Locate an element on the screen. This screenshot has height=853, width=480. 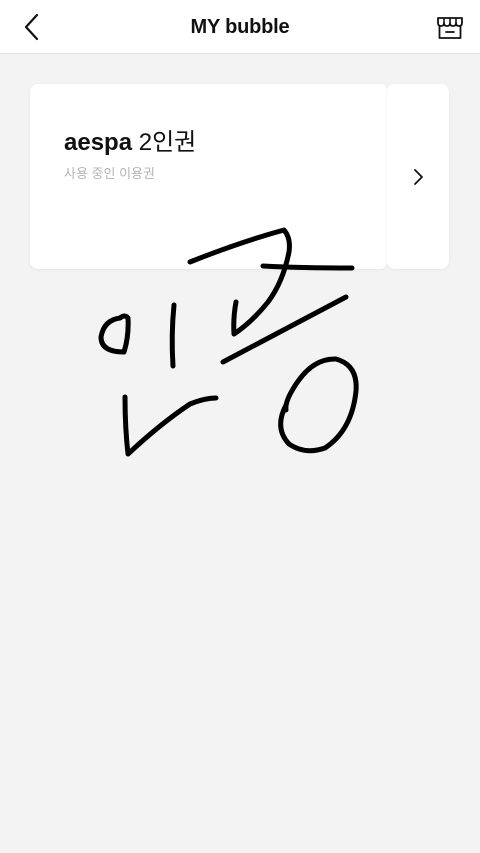
store-button is located at coordinates (450, 27).